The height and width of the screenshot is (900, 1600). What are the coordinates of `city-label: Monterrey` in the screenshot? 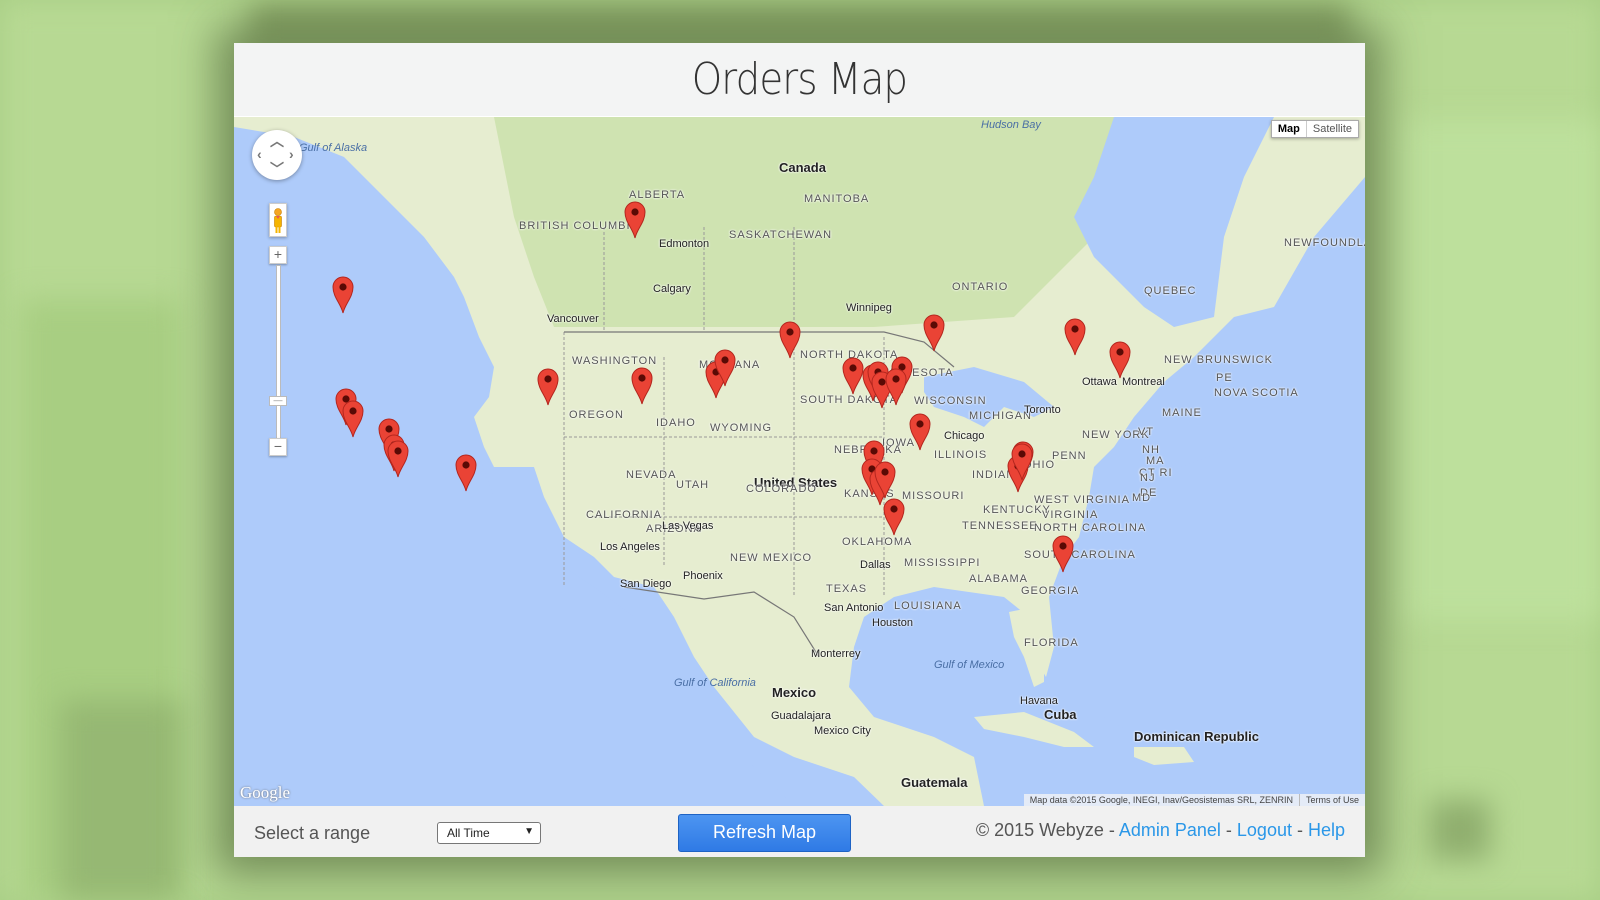 It's located at (836, 654).